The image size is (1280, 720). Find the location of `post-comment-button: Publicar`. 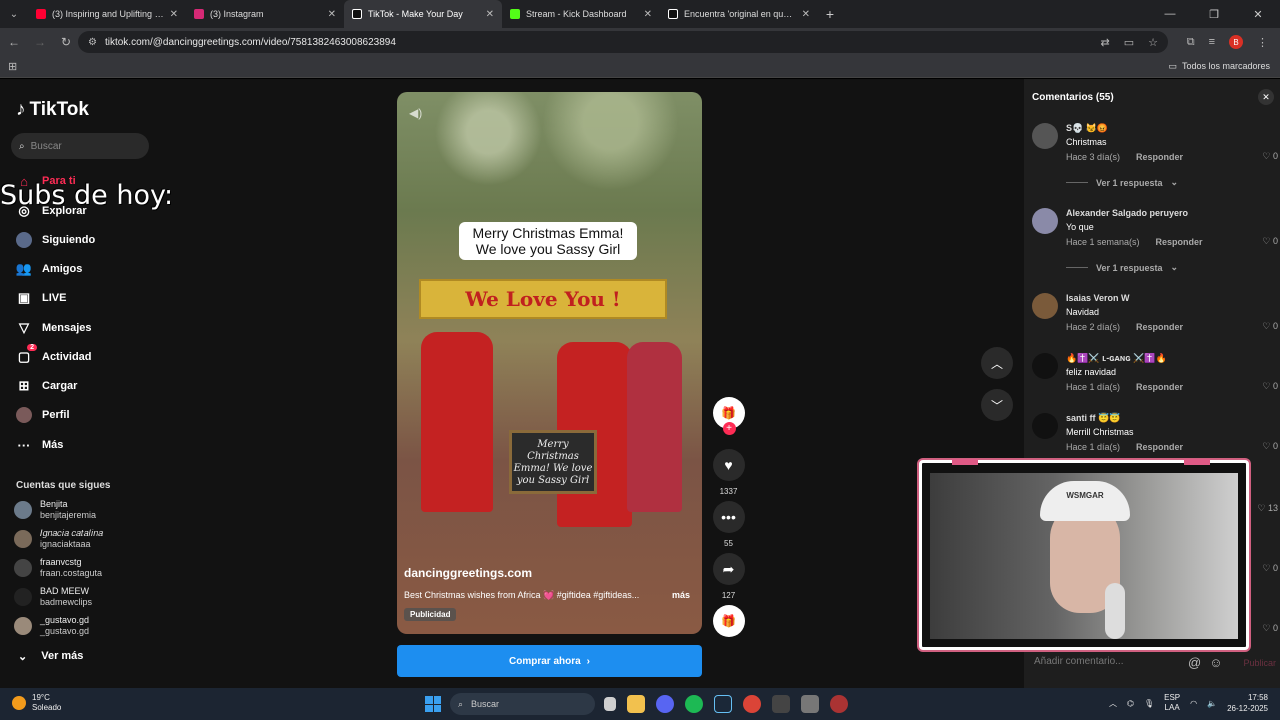

post-comment-button: Publicar is located at coordinates (1259, 663).